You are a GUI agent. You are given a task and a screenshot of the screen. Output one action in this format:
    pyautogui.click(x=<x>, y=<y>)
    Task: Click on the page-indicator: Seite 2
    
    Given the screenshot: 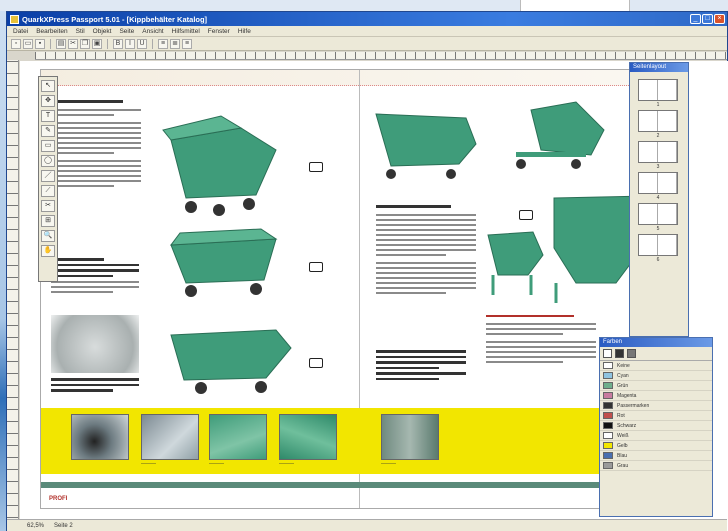 What is the action you would take?
    pyautogui.click(x=63, y=526)
    